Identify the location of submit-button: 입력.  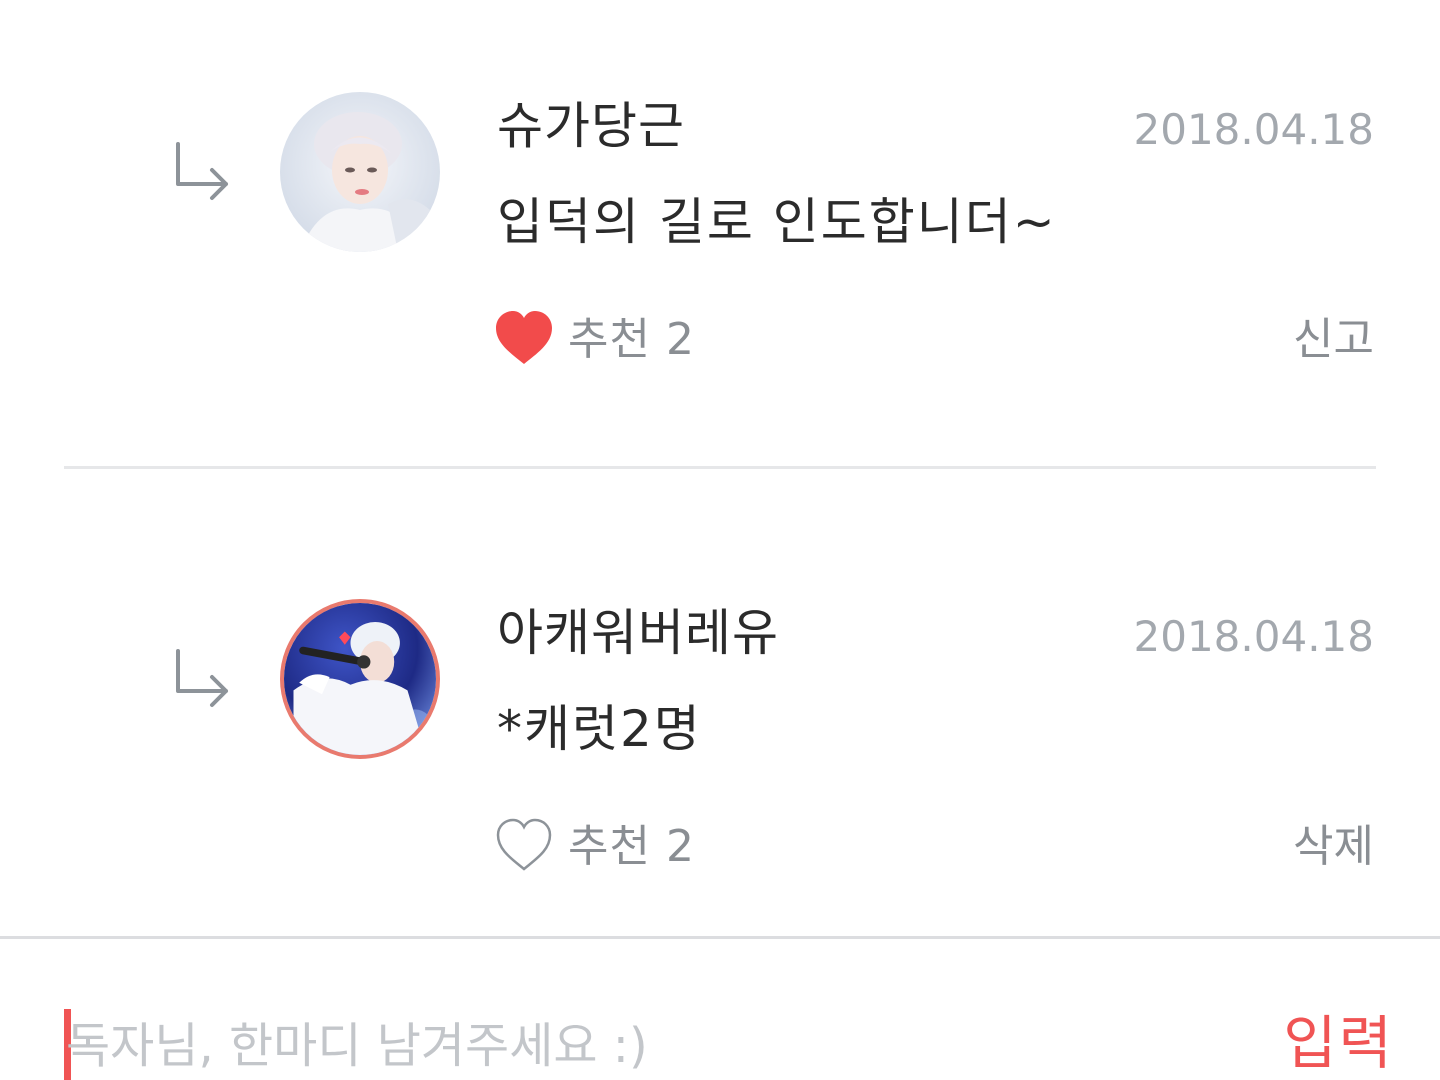
(1338, 1042).